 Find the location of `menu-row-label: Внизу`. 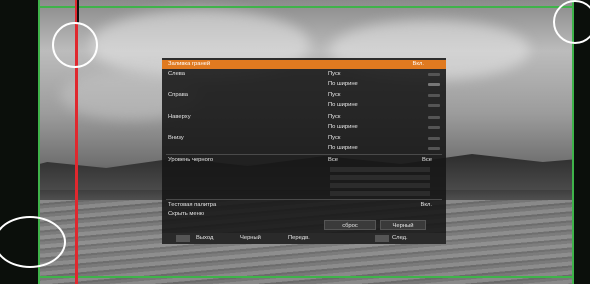

menu-row-label: Внизу is located at coordinates (176, 138).